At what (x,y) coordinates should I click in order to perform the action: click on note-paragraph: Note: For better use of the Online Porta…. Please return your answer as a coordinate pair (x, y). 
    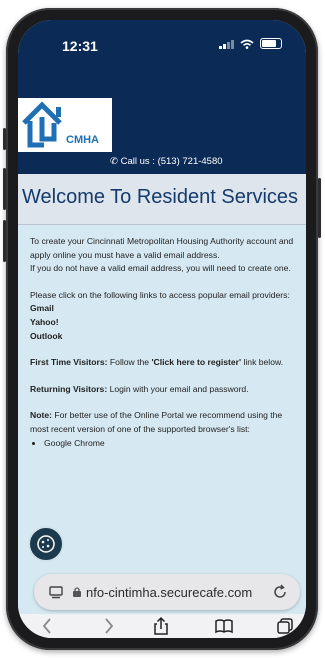
    Looking at the image, I should click on (163, 422).